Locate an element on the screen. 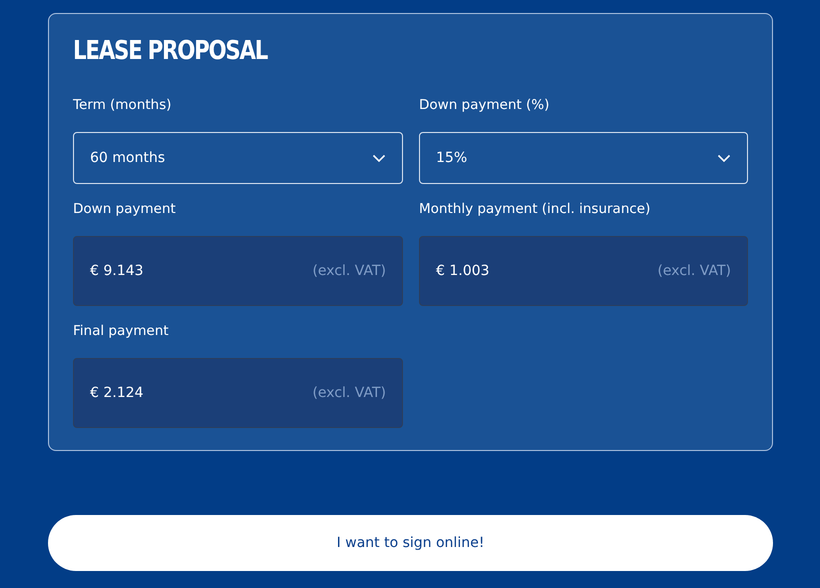 Image resolution: width=820 pixels, height=588 pixels. field-label: Down payment is located at coordinates (125, 209).